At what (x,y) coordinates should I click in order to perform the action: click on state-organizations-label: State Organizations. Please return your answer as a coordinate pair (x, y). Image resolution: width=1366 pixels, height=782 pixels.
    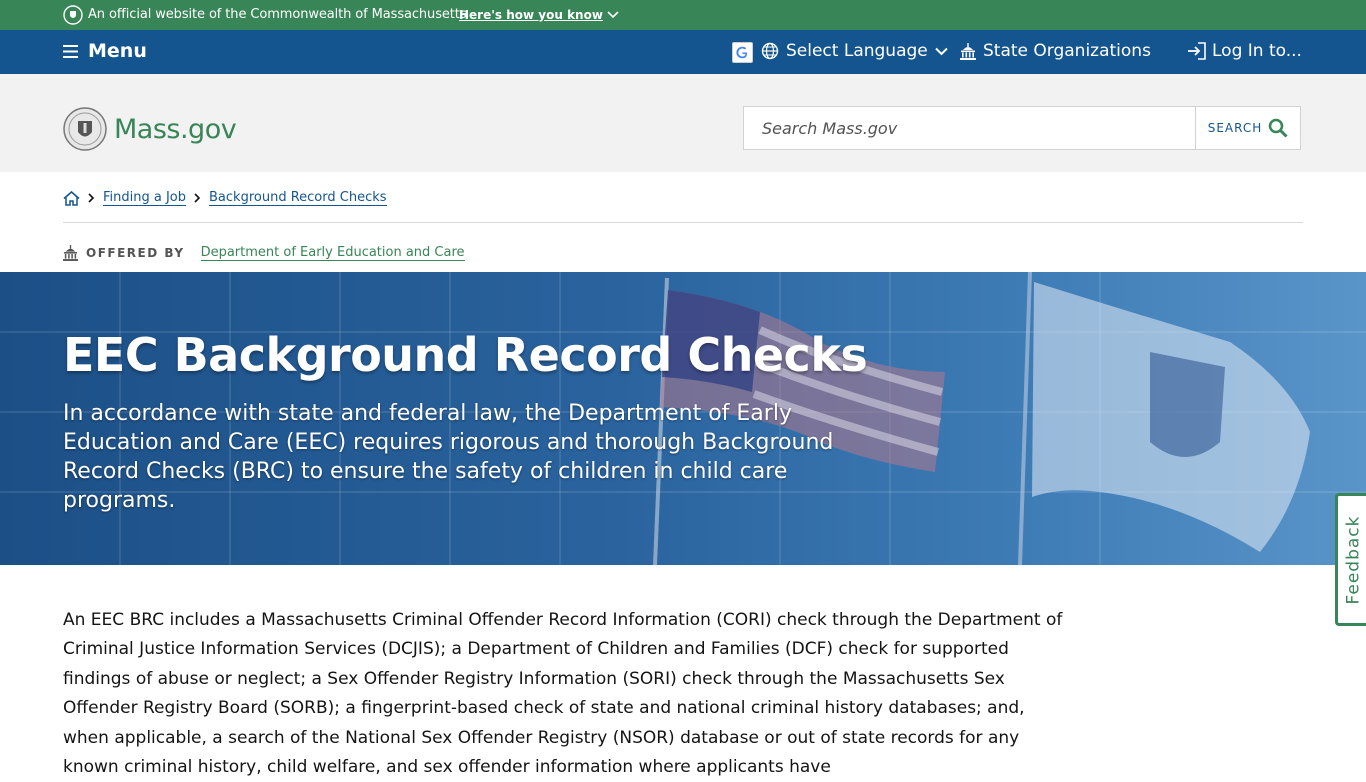
    Looking at the image, I should click on (1067, 51).